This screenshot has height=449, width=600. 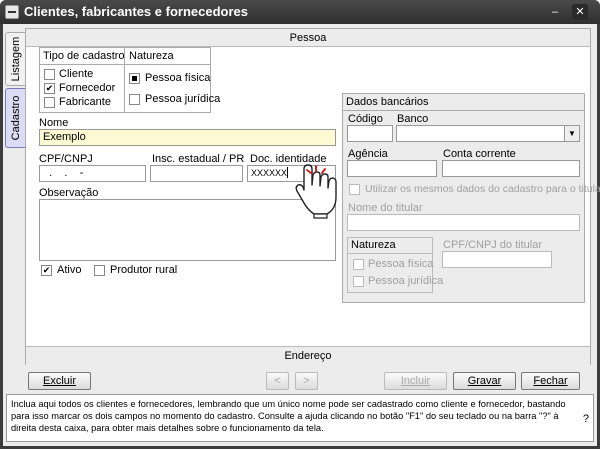 I want to click on pessoa-fisica-label: Pessoa física, so click(x=178, y=78).